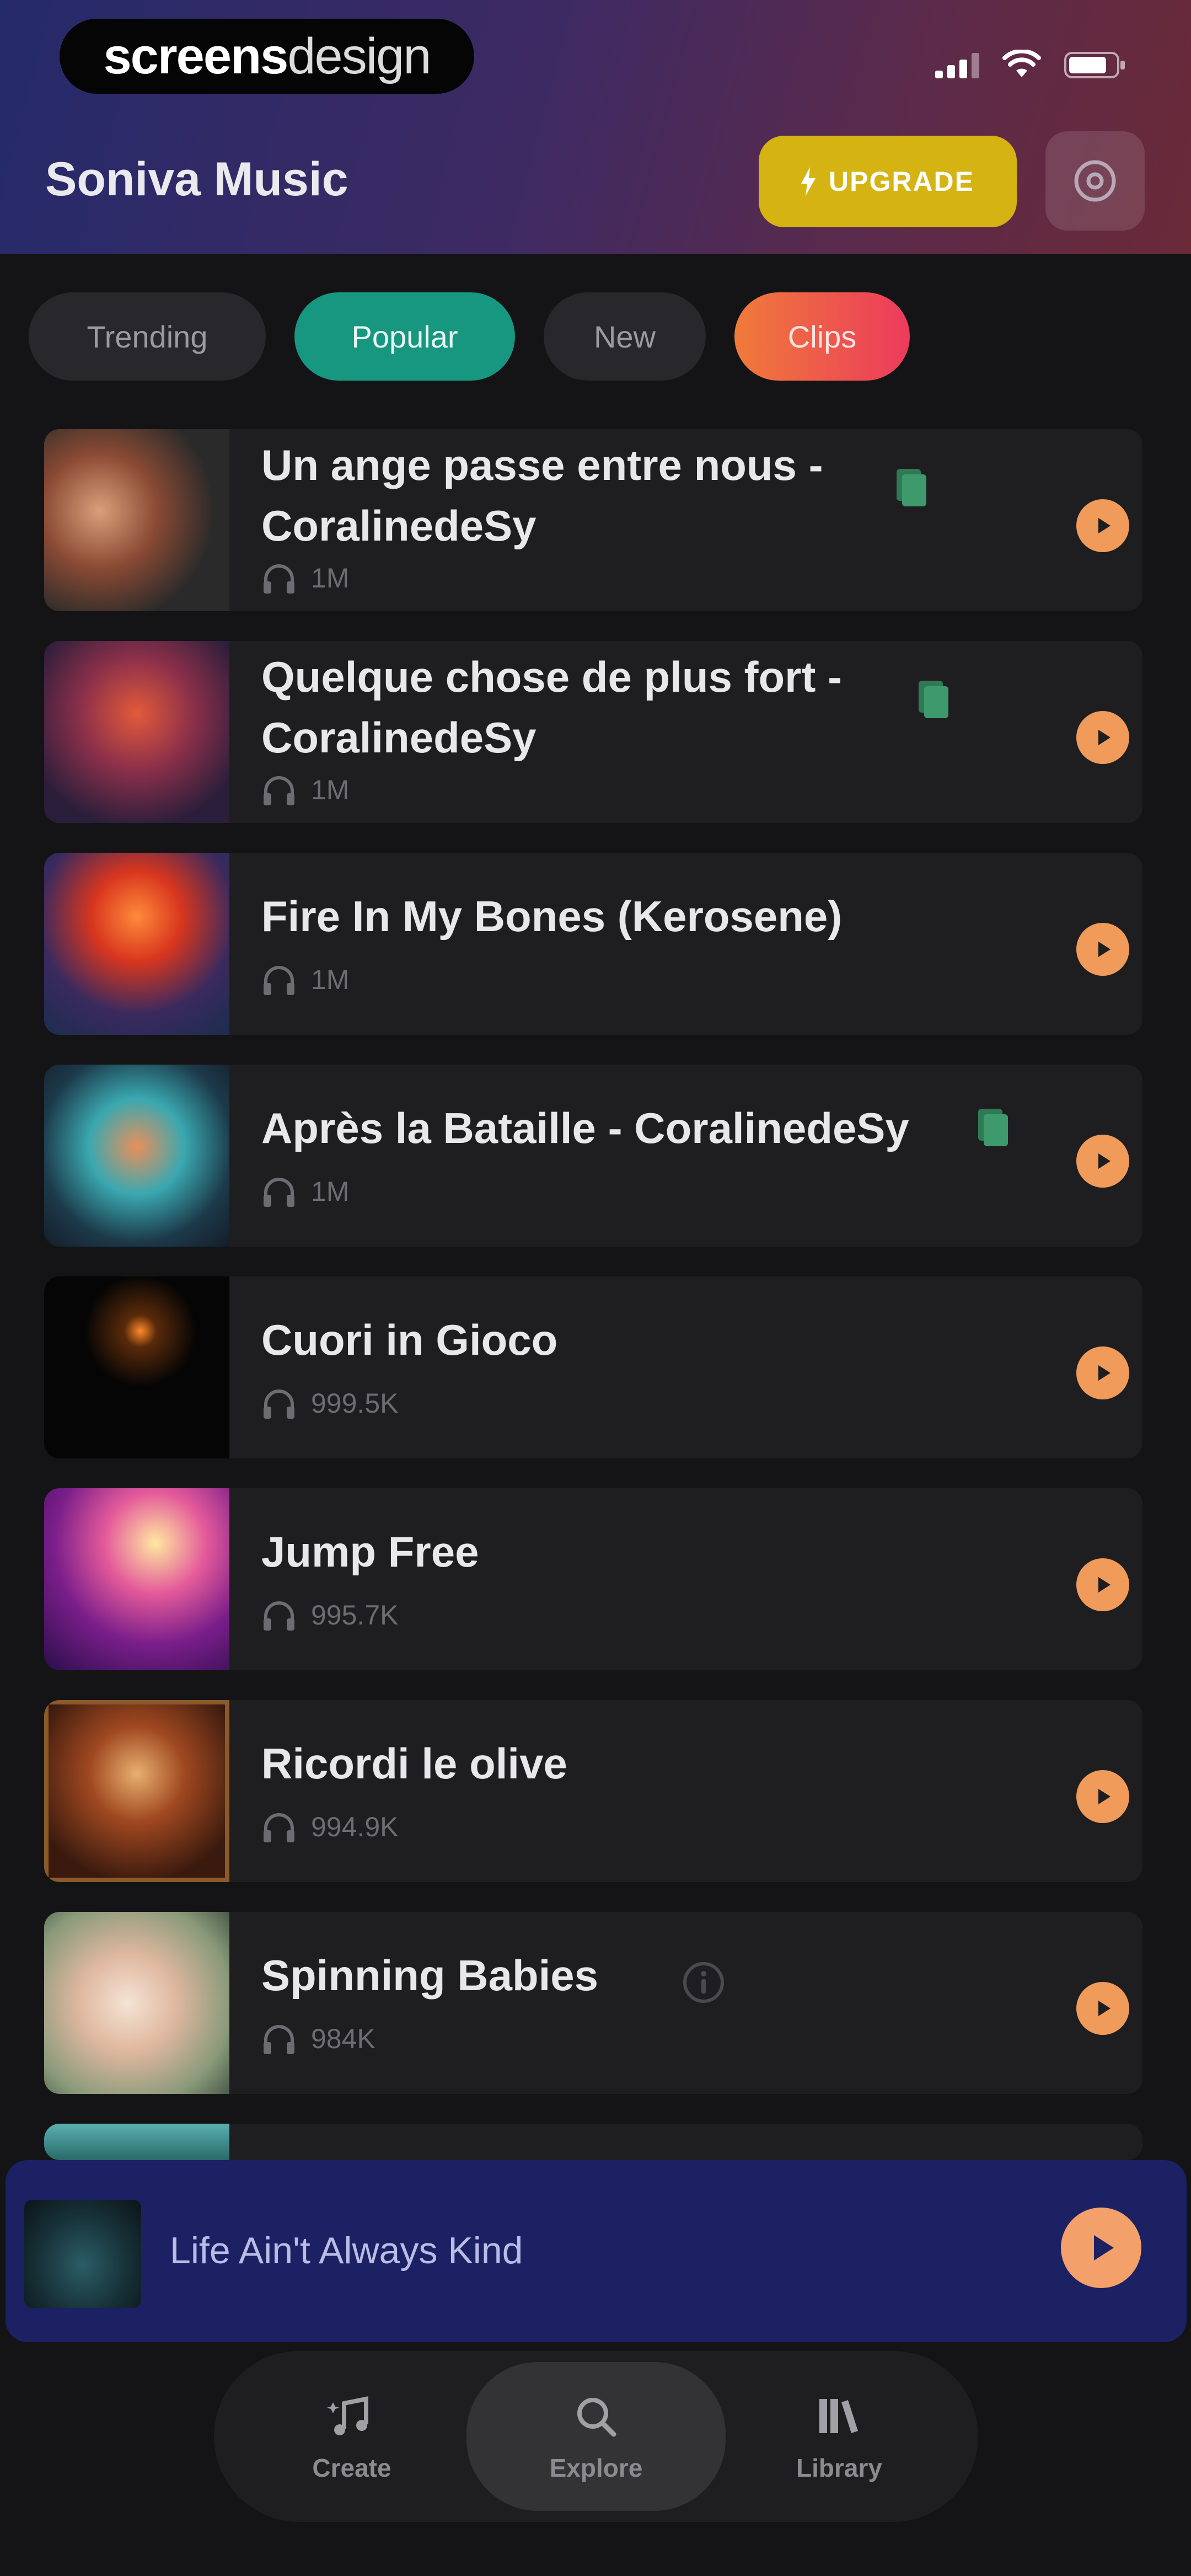  I want to click on settings-button, so click(1095, 181).